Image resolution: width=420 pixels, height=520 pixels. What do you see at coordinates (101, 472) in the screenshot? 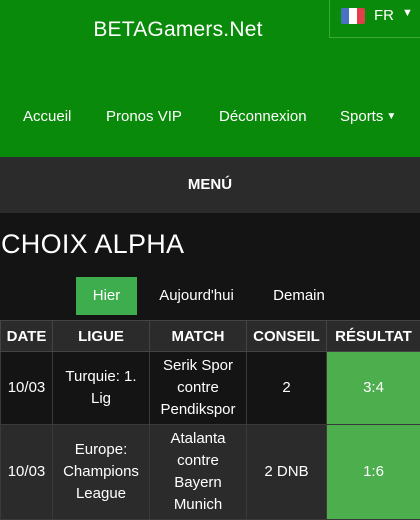
I see `cell-league: Europe: Champions League` at bounding box center [101, 472].